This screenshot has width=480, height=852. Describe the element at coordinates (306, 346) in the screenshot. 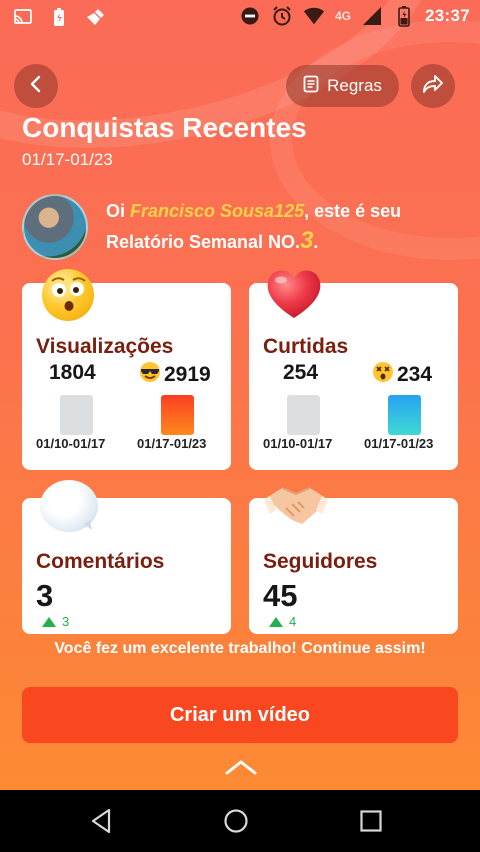

I see `likes-title: Curtidas` at that location.